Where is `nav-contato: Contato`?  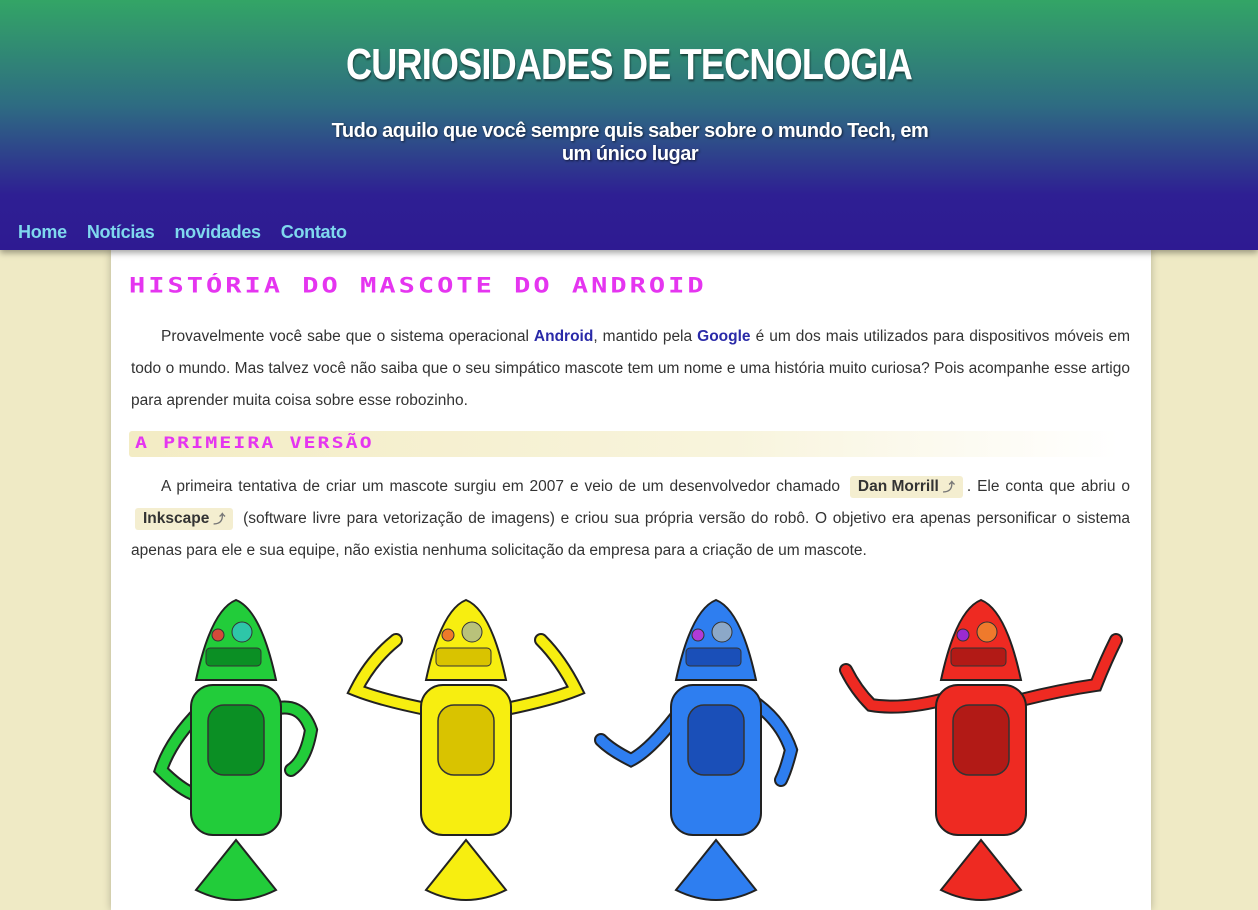
nav-contato: Contato is located at coordinates (314, 232).